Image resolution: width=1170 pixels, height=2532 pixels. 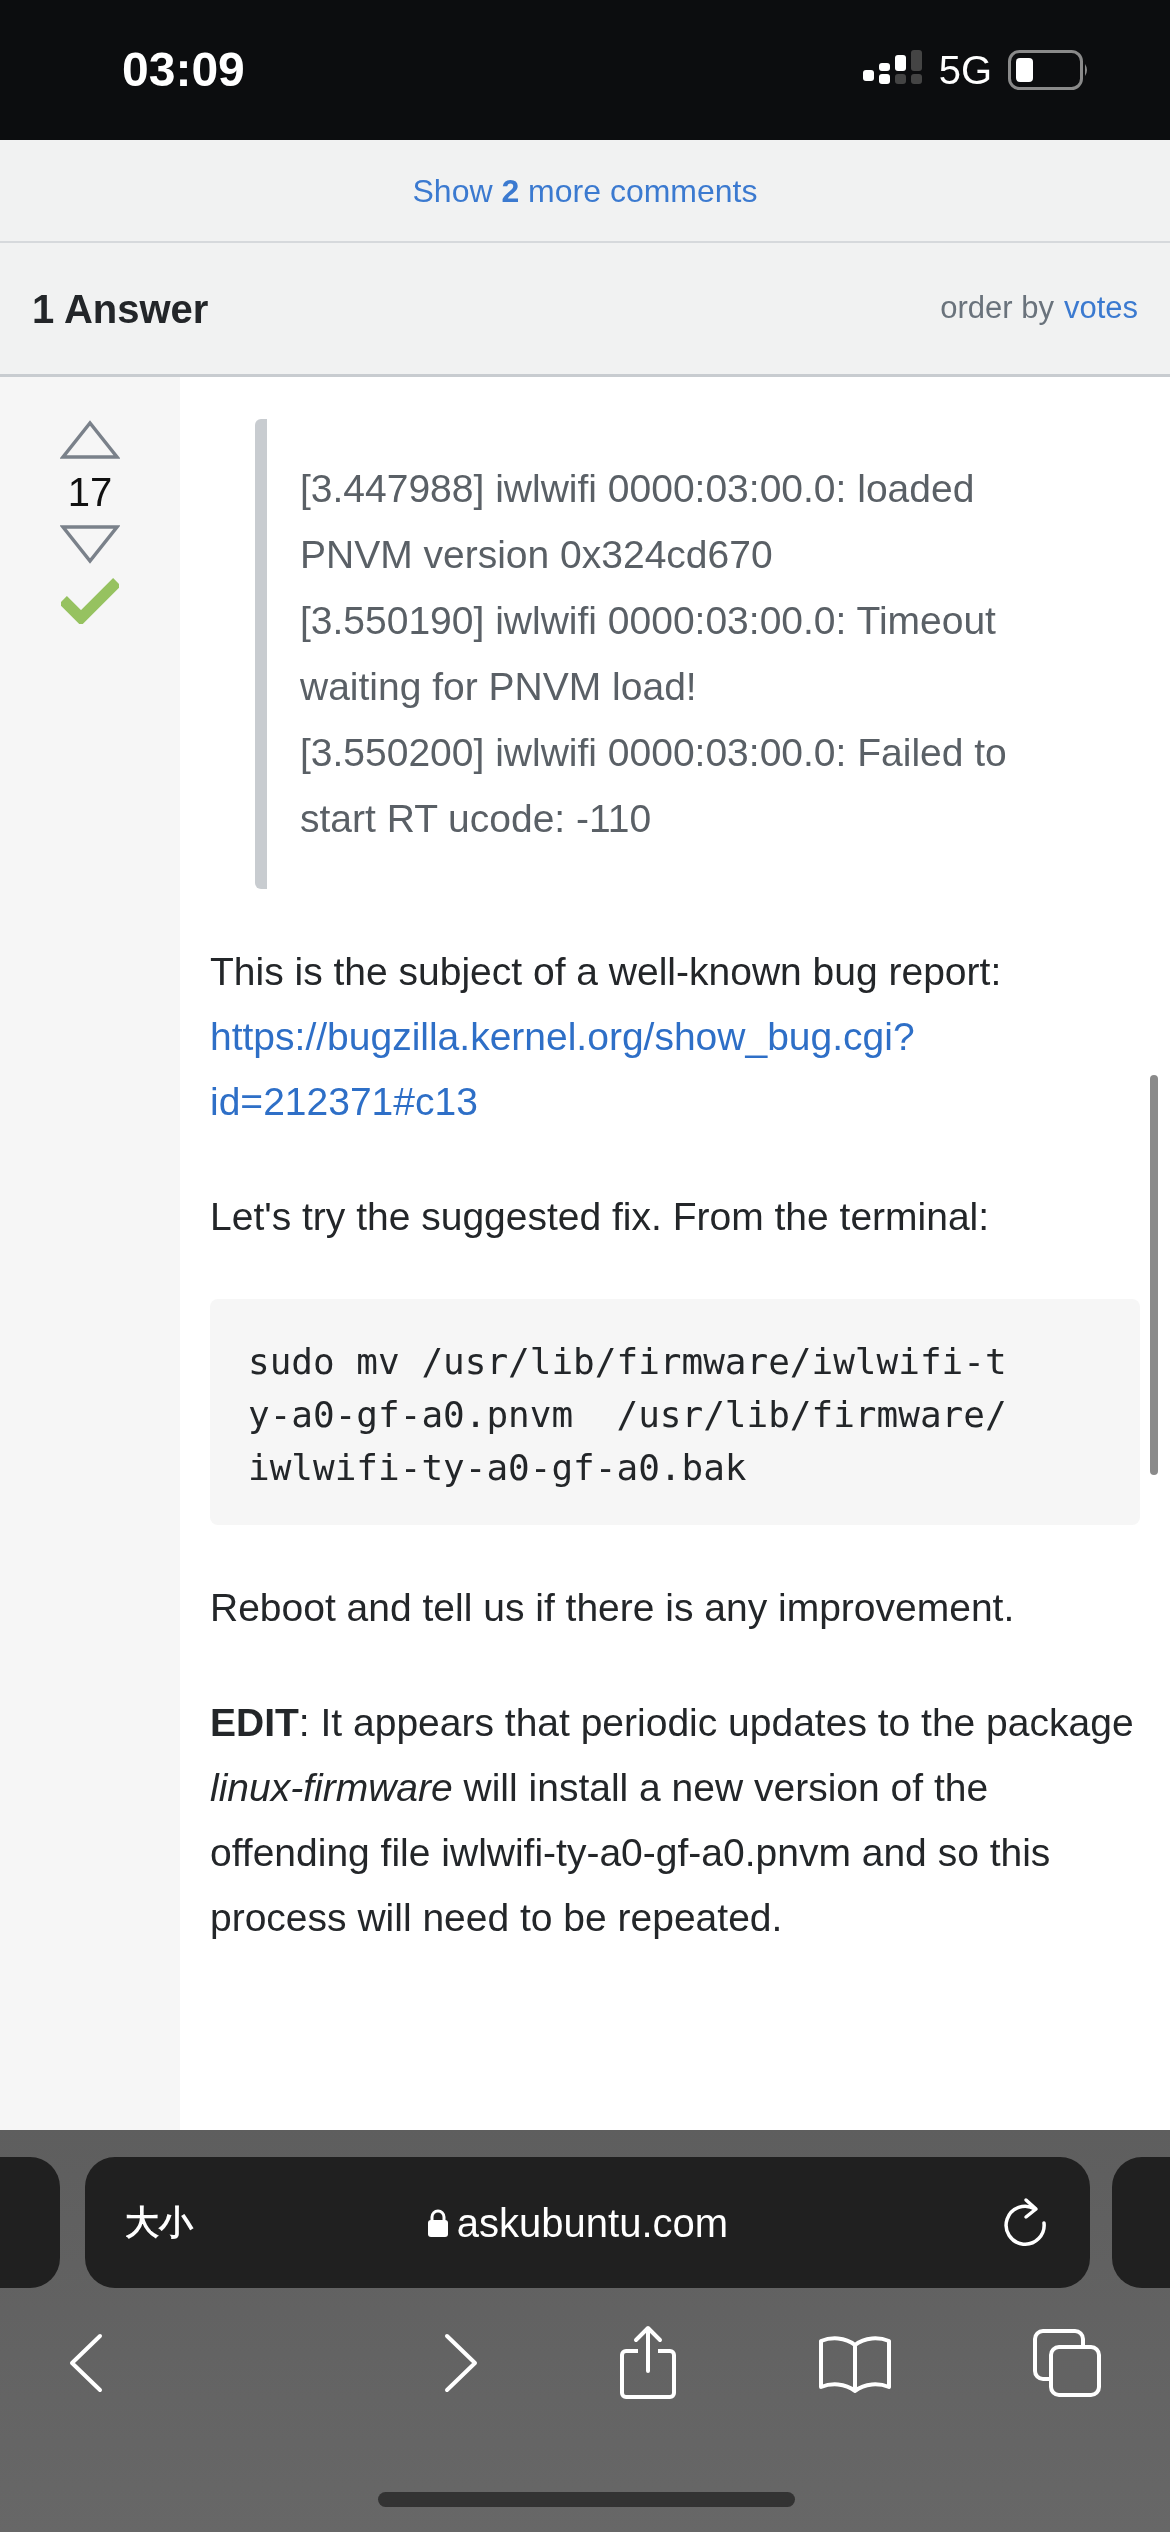 I want to click on clock-time: 03:09, so click(x=183, y=70).